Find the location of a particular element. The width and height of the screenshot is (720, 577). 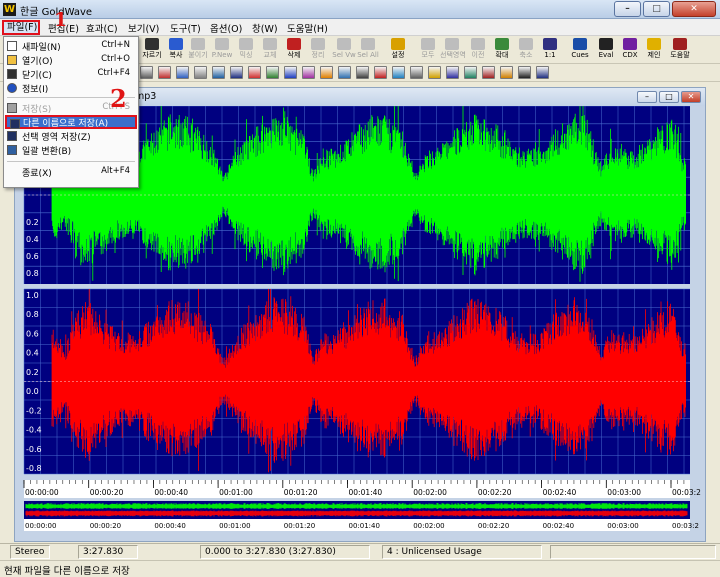

file-menu-item: 열기(O) Ctrl+O is located at coordinates (71, 60).